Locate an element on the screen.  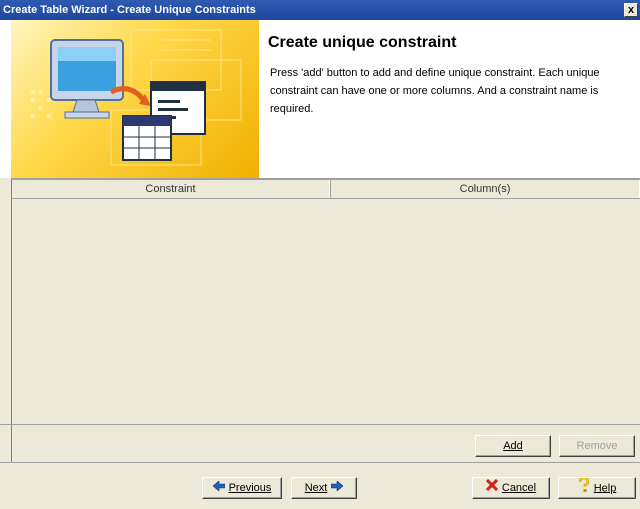
page-title: Create unique constraint is located at coordinates (362, 42).